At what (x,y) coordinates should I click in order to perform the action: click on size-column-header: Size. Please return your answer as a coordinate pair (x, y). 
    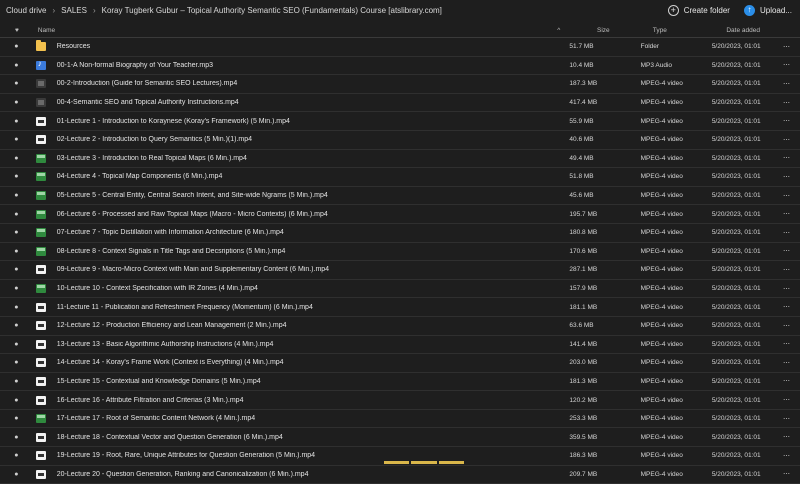
    Looking at the image, I should click on (625, 30).